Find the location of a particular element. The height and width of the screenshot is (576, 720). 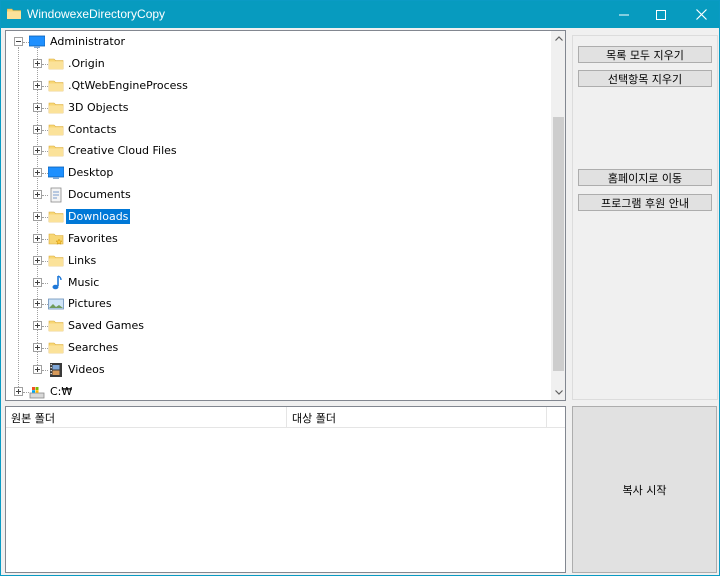

documents-icon is located at coordinates (56, 195).